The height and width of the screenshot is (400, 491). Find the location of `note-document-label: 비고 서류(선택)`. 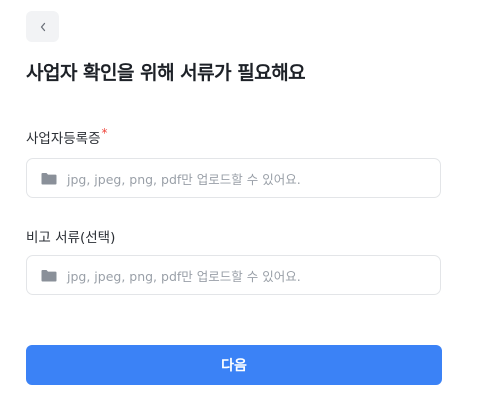

note-document-label: 비고 서류(선택) is located at coordinates (71, 238).